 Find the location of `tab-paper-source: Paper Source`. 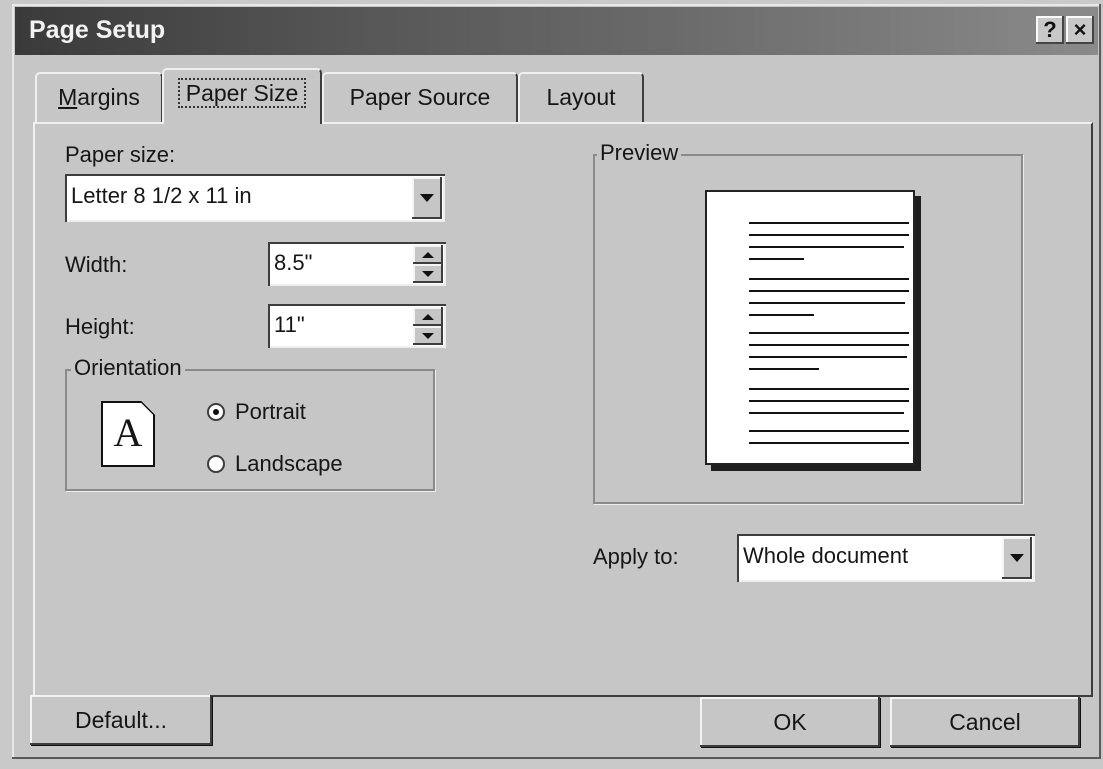

tab-paper-source: Paper Source is located at coordinates (420, 97).